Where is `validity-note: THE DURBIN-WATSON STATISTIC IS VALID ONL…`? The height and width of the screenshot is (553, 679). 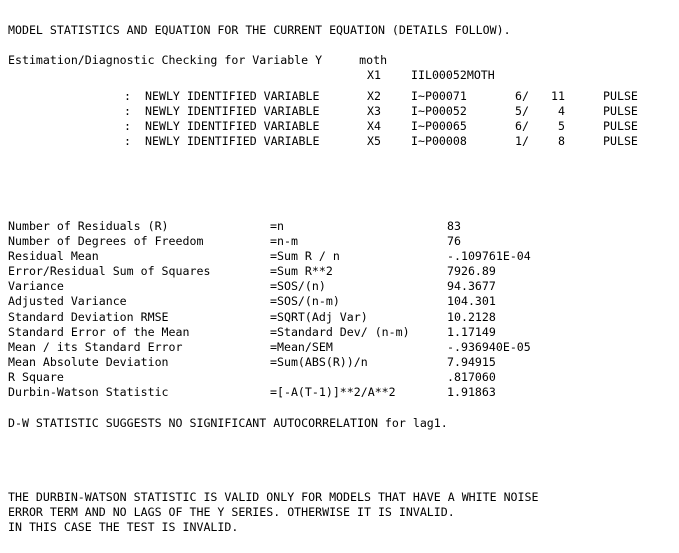
validity-note: THE DURBIN-WATSON STATISTIC IS VALID ONL… is located at coordinates (273, 512).